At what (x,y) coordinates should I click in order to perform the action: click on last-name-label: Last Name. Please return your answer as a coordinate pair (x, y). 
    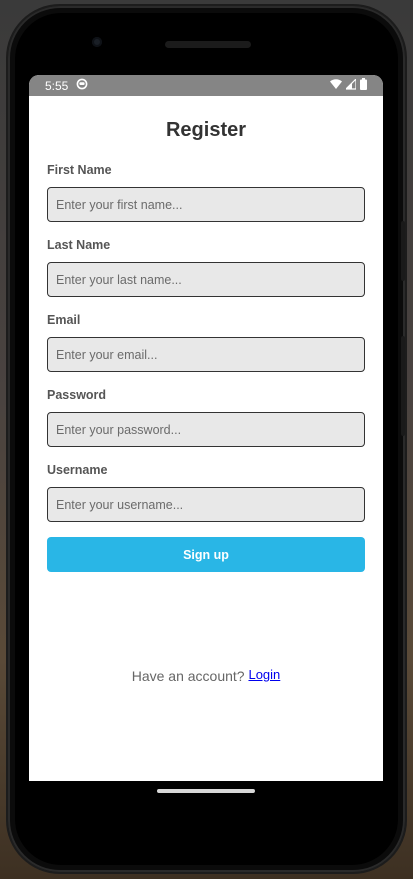
    Looking at the image, I should click on (79, 245).